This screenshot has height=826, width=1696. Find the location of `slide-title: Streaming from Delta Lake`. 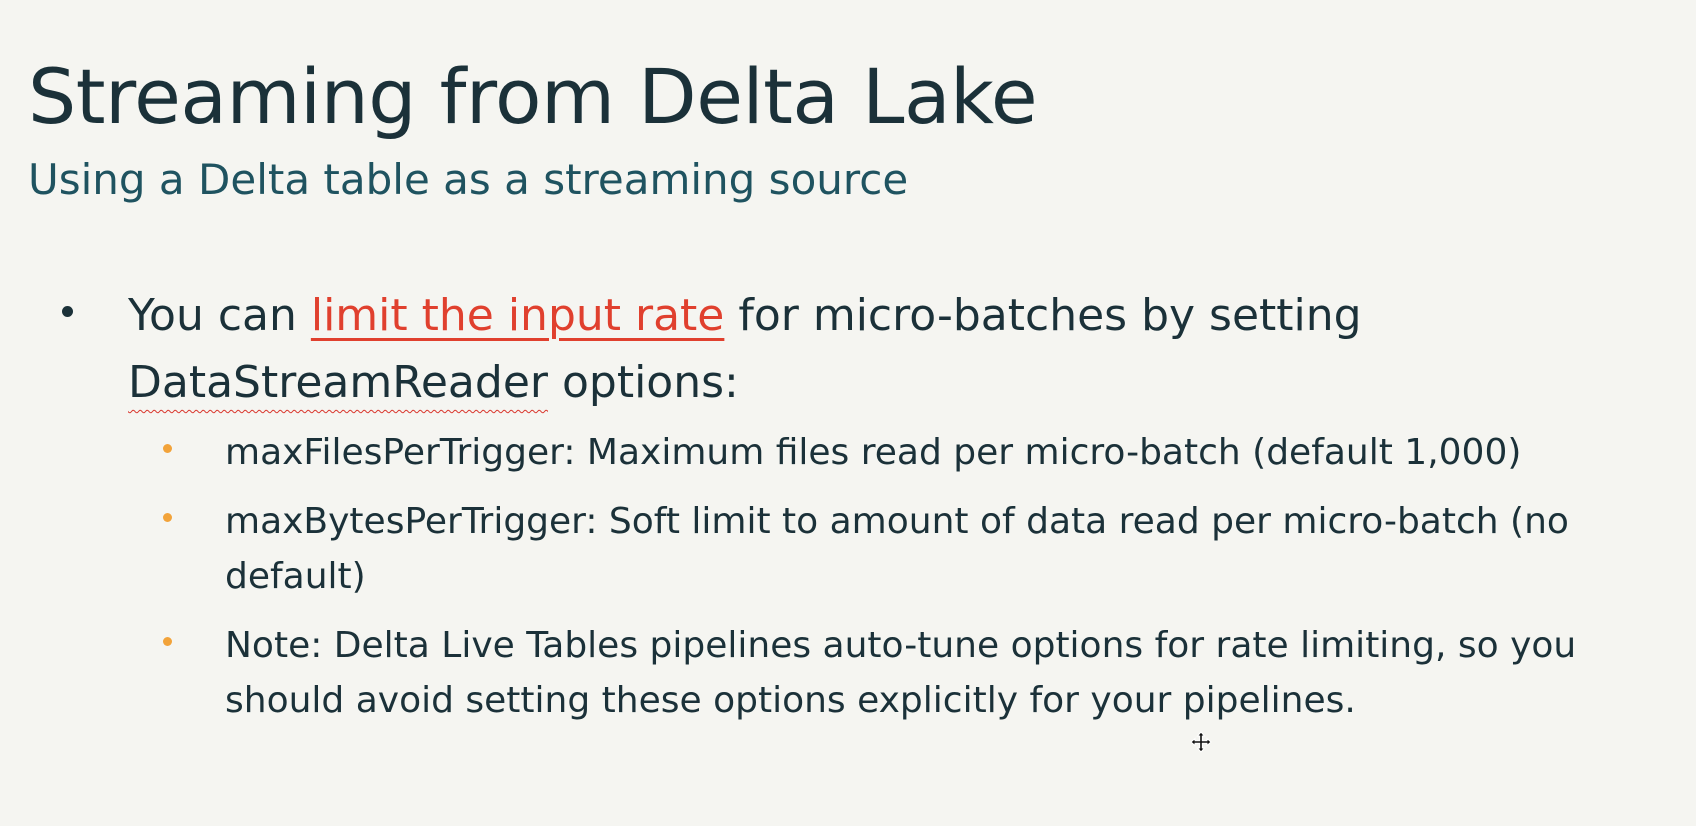

slide-title: Streaming from Delta Lake is located at coordinates (533, 96).